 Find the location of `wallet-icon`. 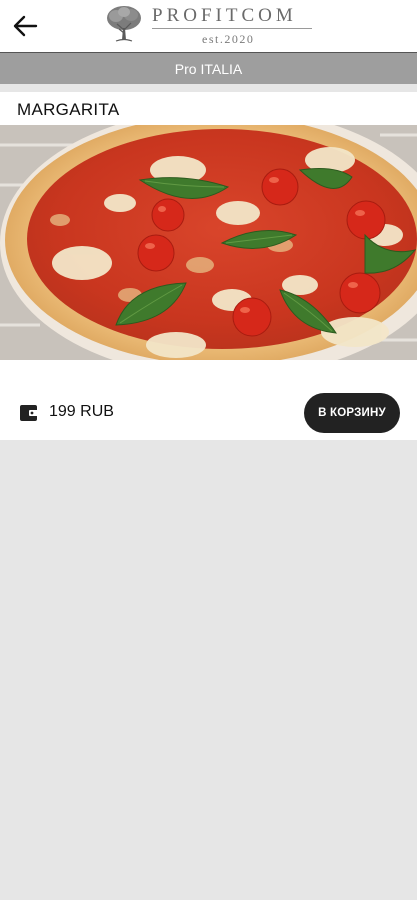

wallet-icon is located at coordinates (29, 413).